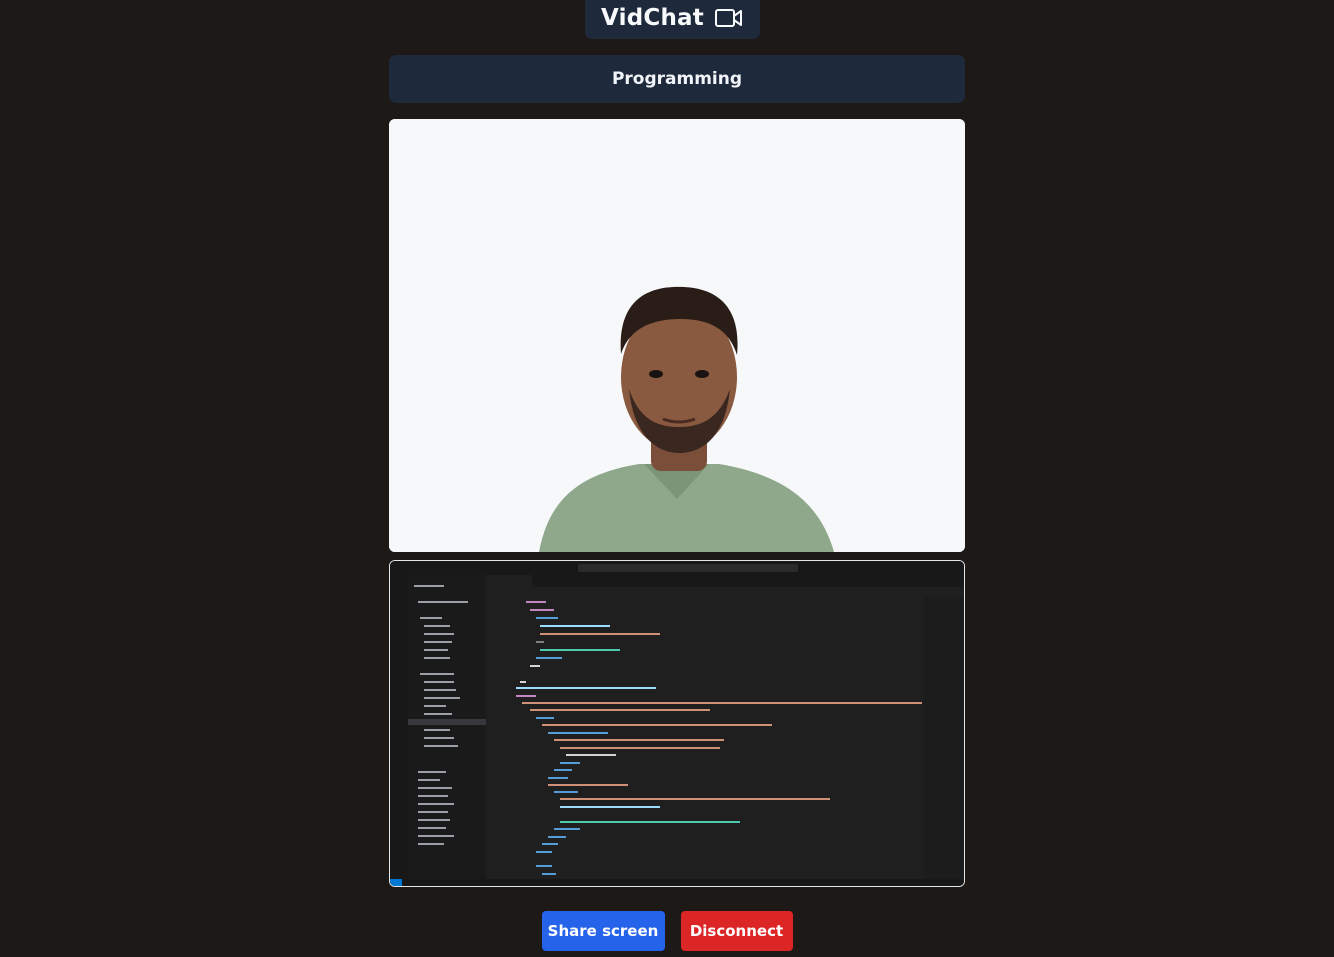 This screenshot has height=957, width=1334. I want to click on screen-share-video, so click(677, 723).